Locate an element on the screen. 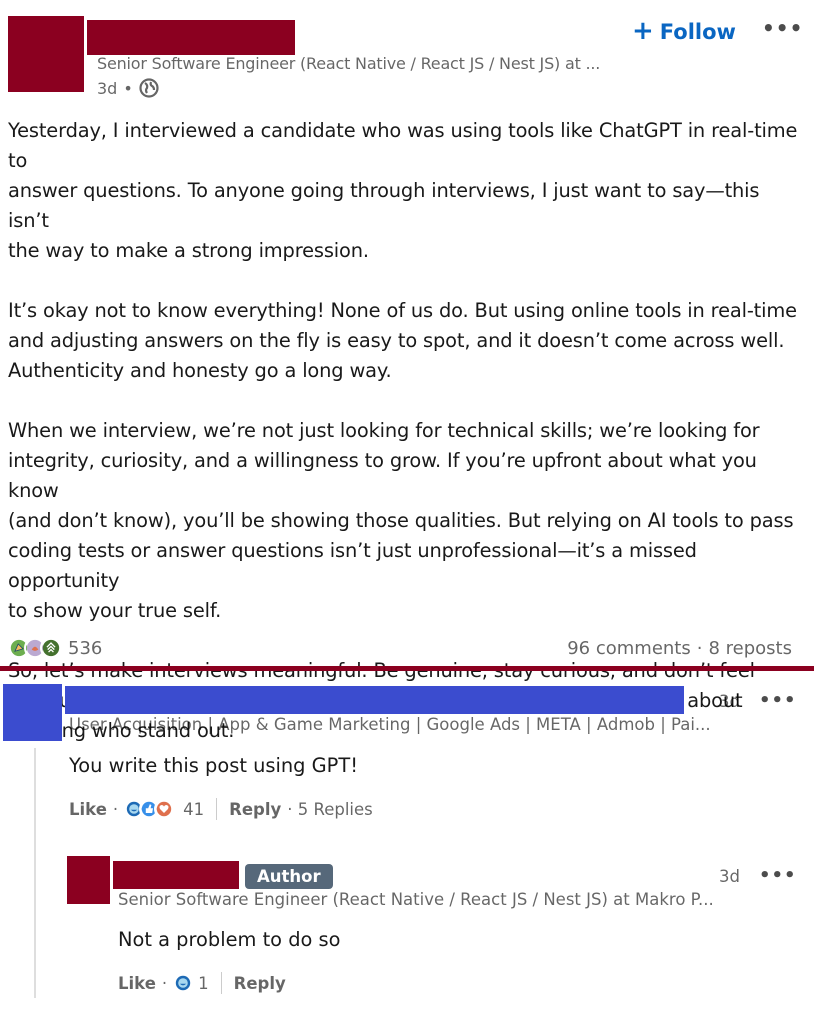 This screenshot has width=814, height=1009. follow-button: + Follow is located at coordinates (684, 32).